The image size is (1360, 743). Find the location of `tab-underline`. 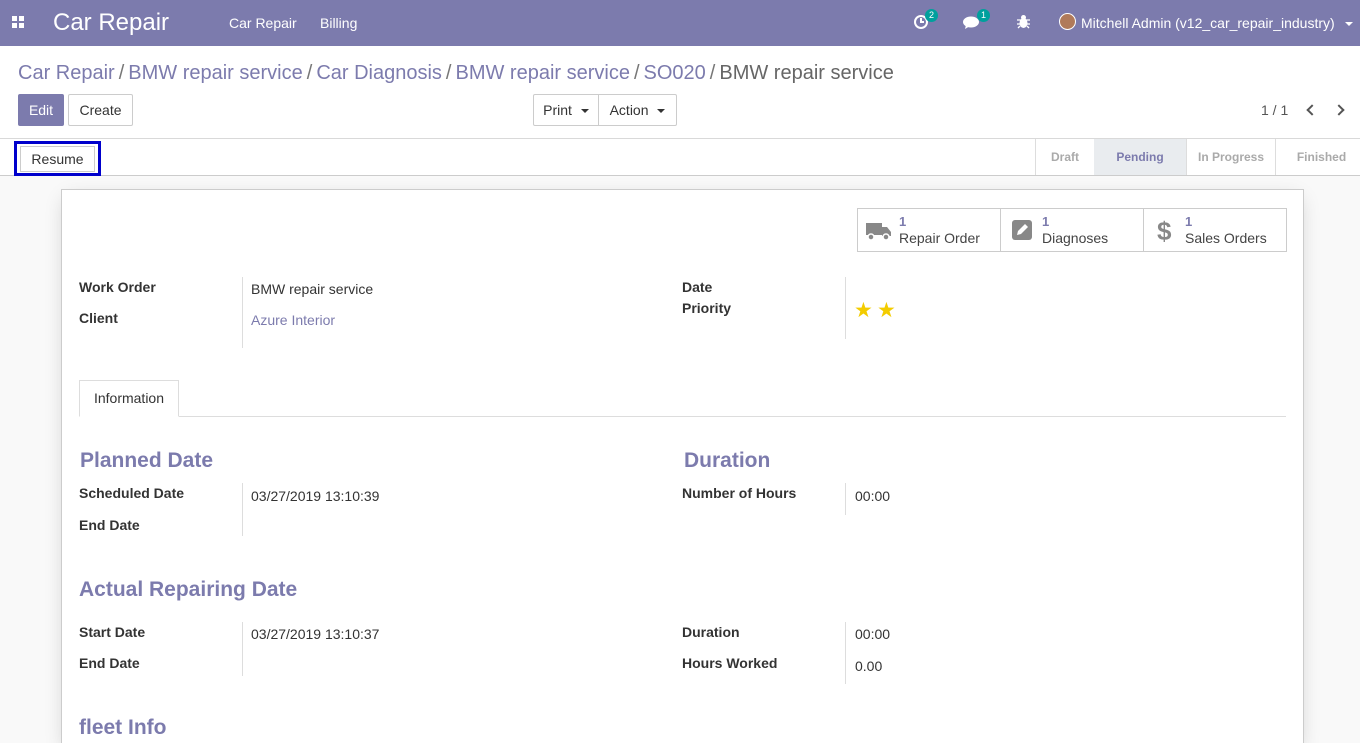

tab-underline is located at coordinates (682, 416).